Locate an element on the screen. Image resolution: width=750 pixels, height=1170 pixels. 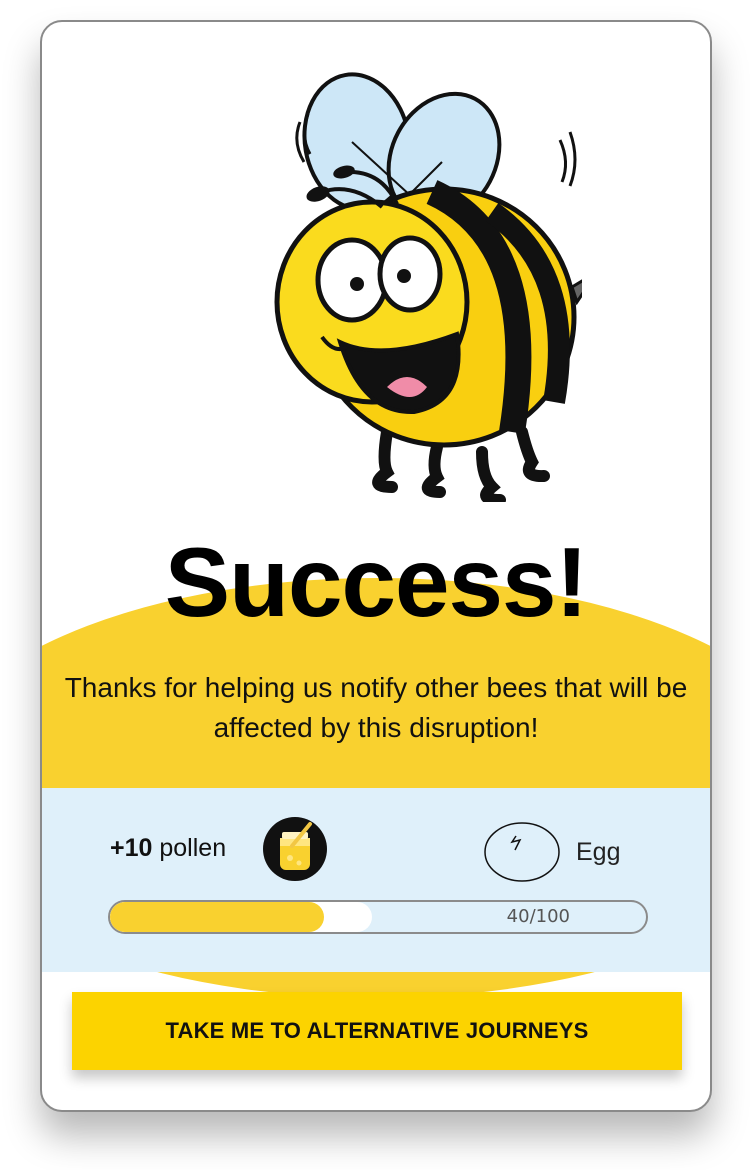
honey-jar-icon is located at coordinates (295, 849).